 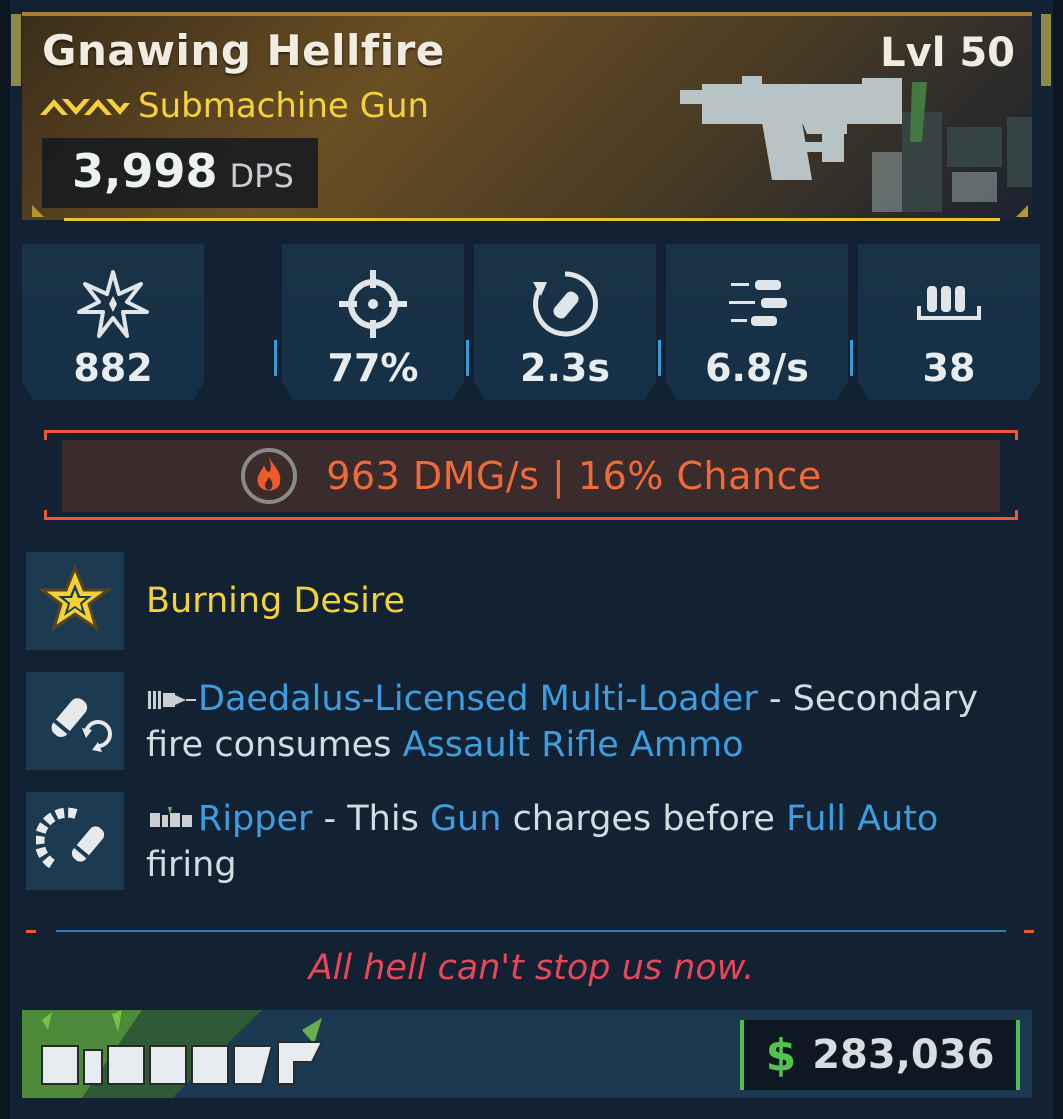 What do you see at coordinates (113, 304) in the screenshot?
I see `damage-burst-icon` at bounding box center [113, 304].